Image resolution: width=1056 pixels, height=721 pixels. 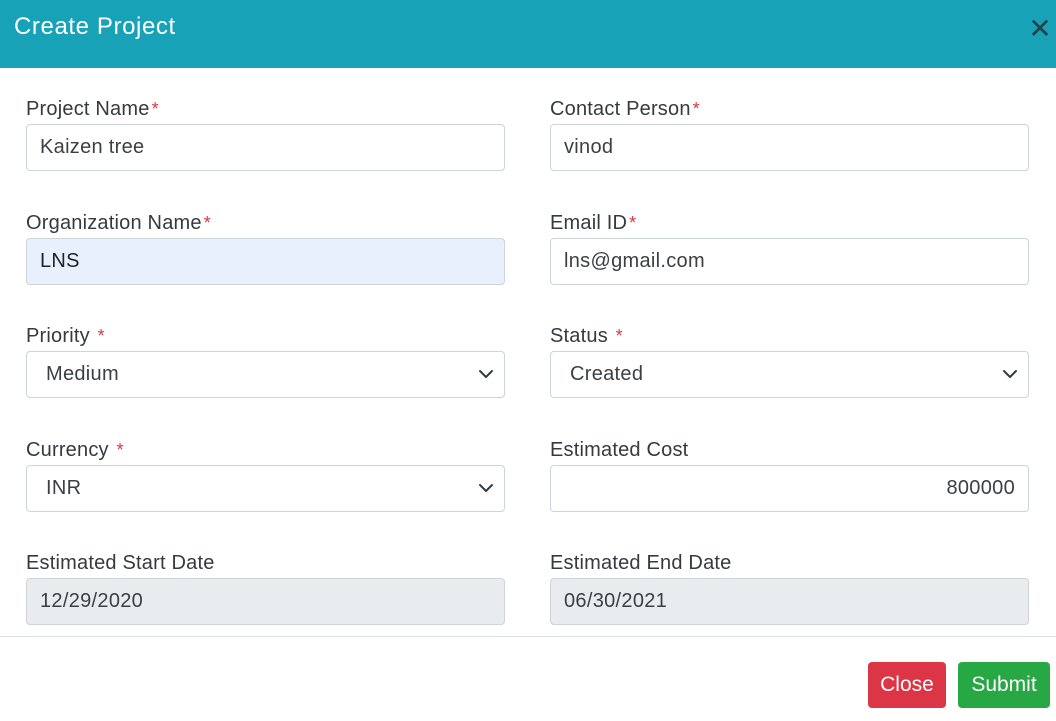 I want to click on close-button: Close, so click(x=907, y=685).